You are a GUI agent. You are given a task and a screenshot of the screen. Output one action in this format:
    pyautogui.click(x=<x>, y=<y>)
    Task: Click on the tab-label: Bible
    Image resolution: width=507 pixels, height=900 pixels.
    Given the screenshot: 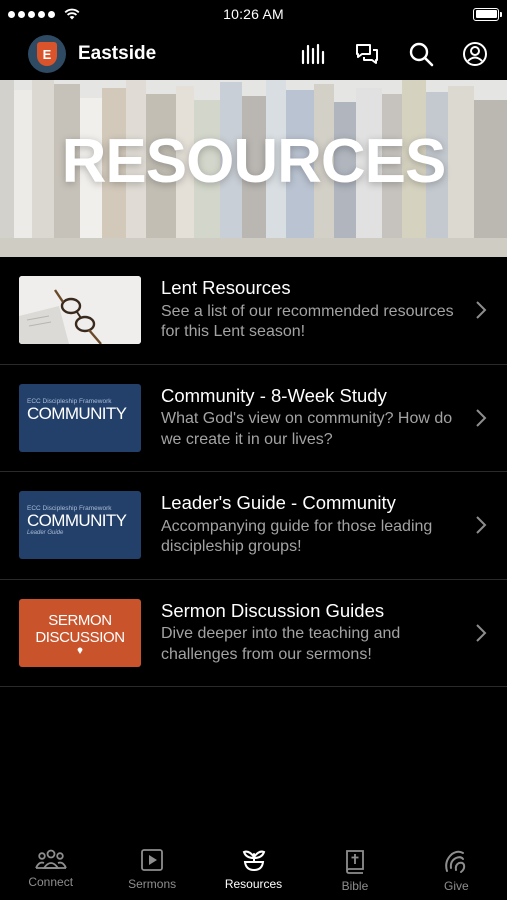 What is the action you would take?
    pyautogui.click(x=355, y=886)
    